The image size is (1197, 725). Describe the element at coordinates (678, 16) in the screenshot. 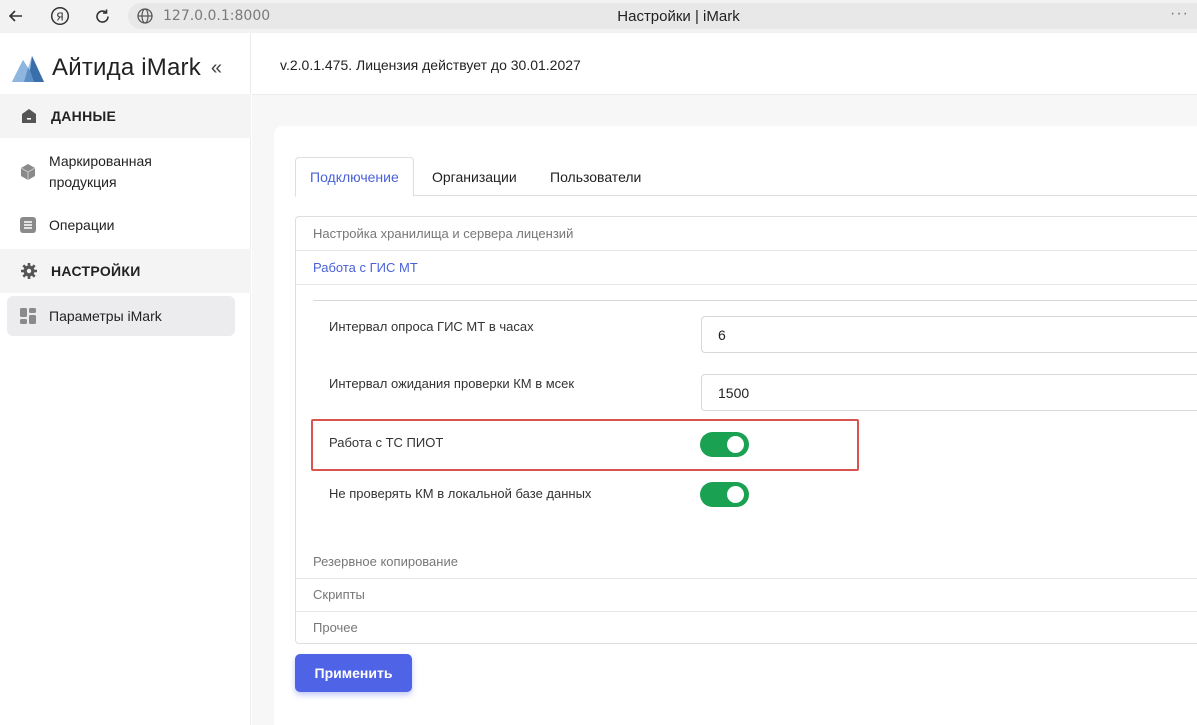

I see `page-title: Настройки | iMark` at that location.